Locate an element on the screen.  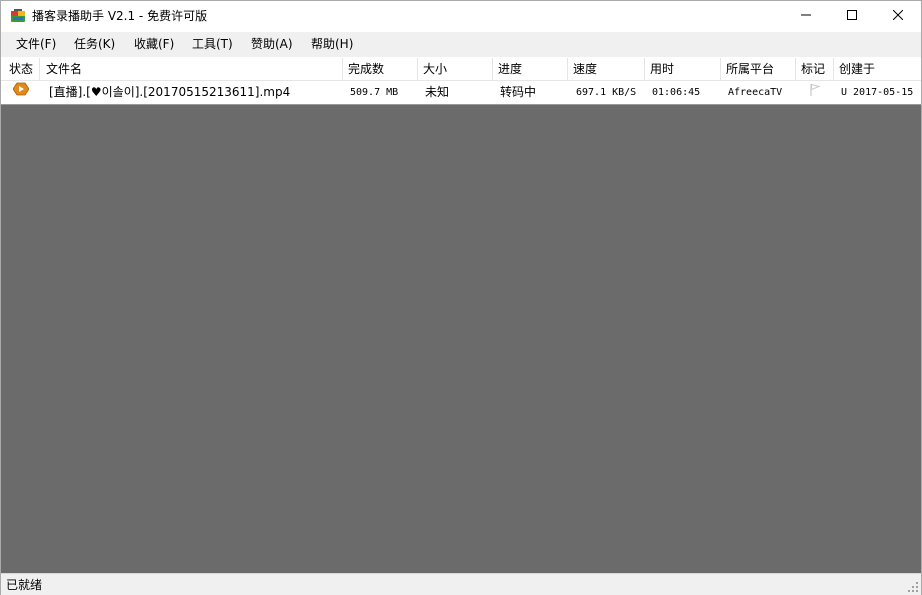
row-size: 未知 is located at coordinates (437, 92).